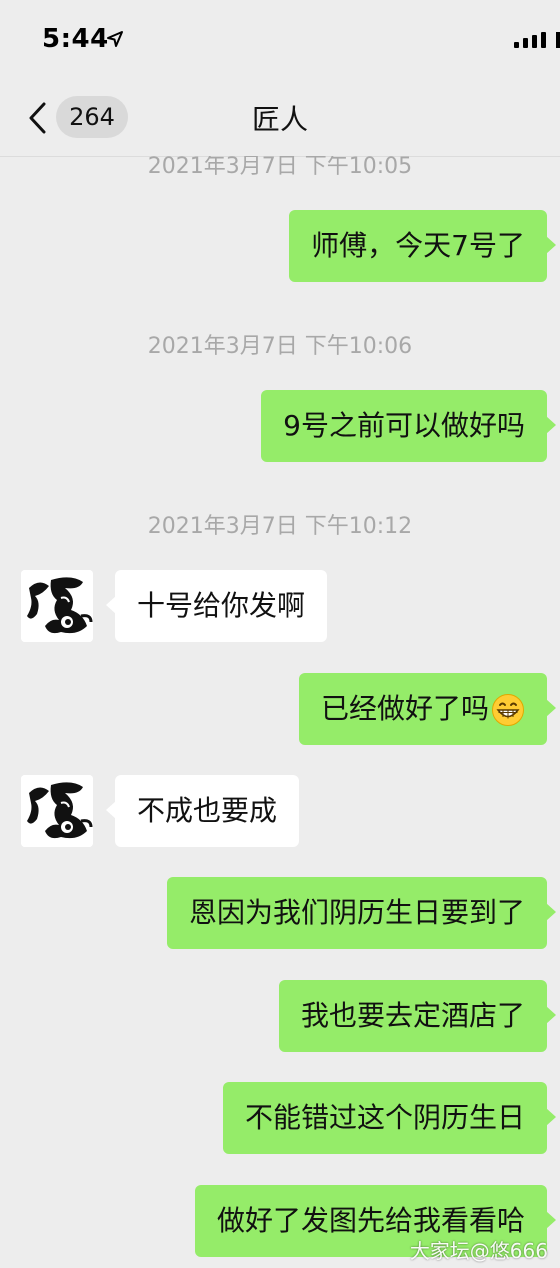  Describe the element at coordinates (280, 346) in the screenshot. I see `message-timestamp: 2021年3月7日 下午10:06` at that location.